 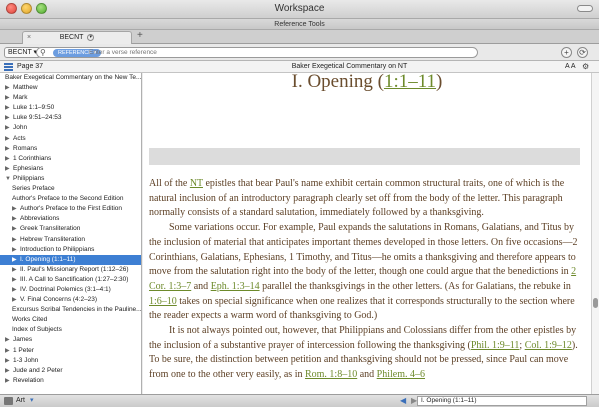 I want to click on toc-item: ▶ Jude and 2 Peter, so click(x=70, y=371).